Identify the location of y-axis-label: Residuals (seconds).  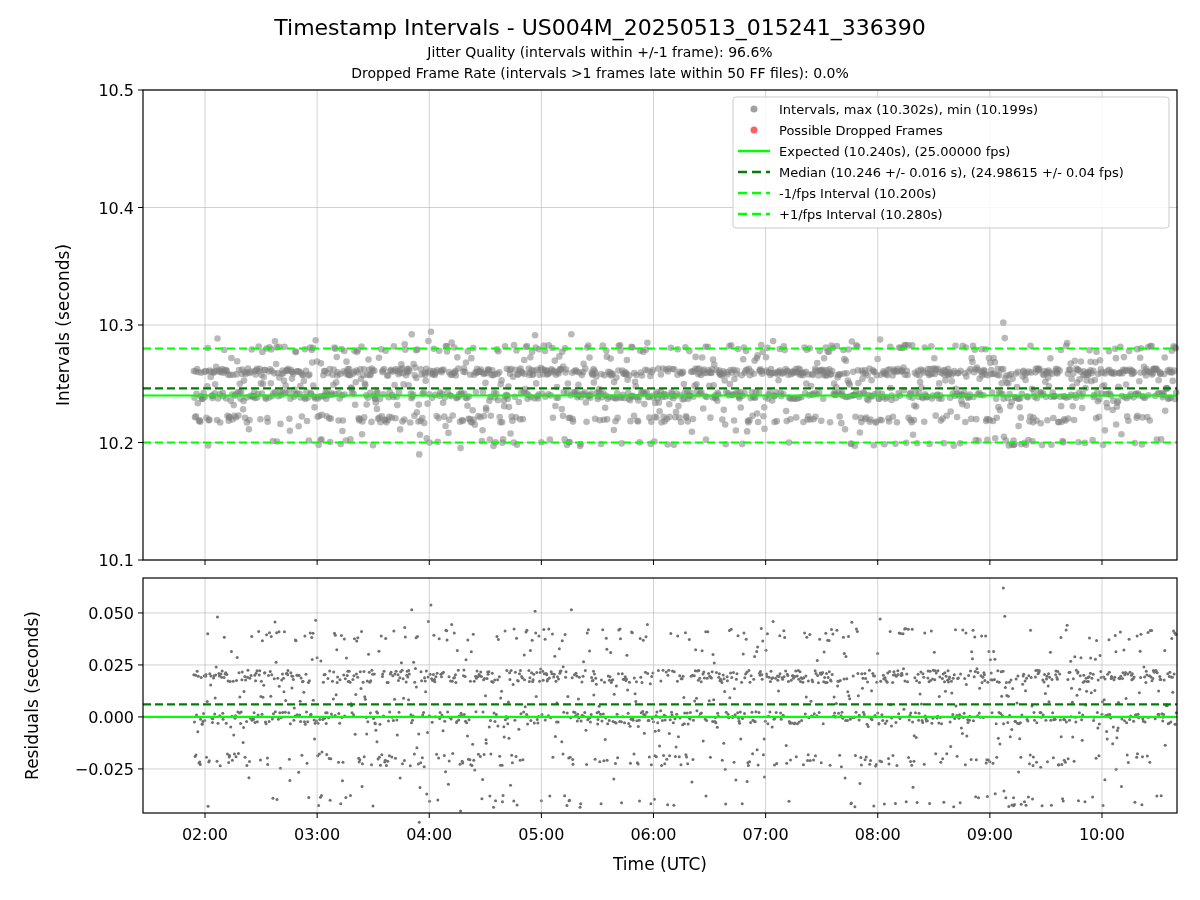
(32, 695).